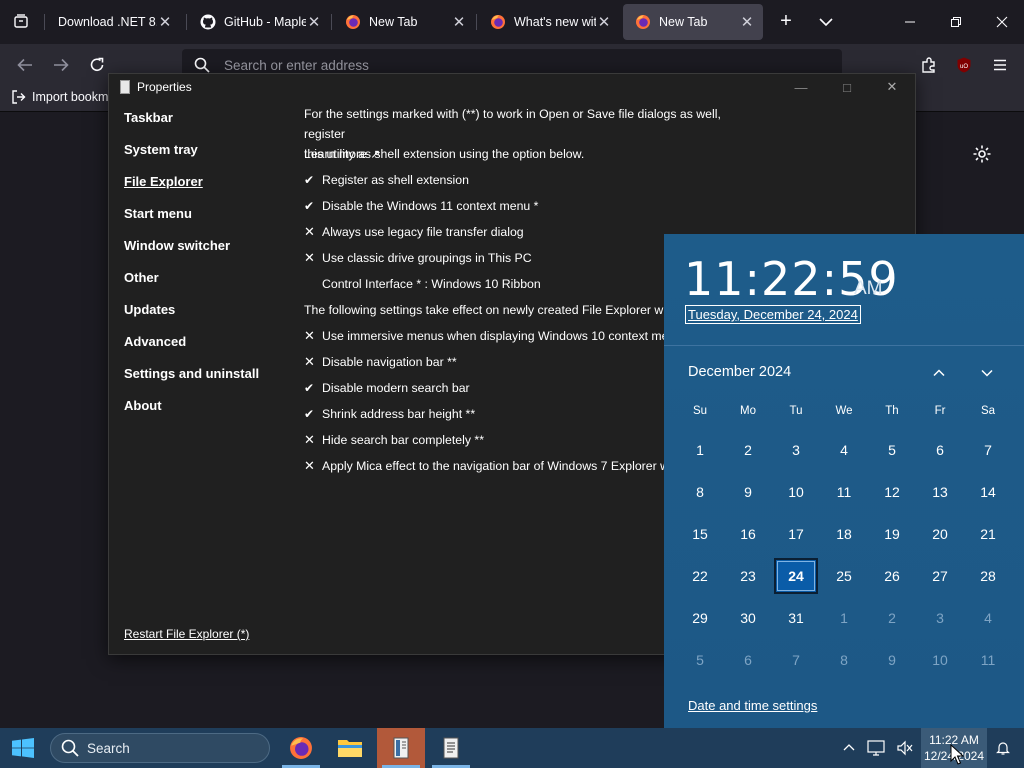  What do you see at coordinates (748, 450) in the screenshot?
I see `calendar-day: 2` at bounding box center [748, 450].